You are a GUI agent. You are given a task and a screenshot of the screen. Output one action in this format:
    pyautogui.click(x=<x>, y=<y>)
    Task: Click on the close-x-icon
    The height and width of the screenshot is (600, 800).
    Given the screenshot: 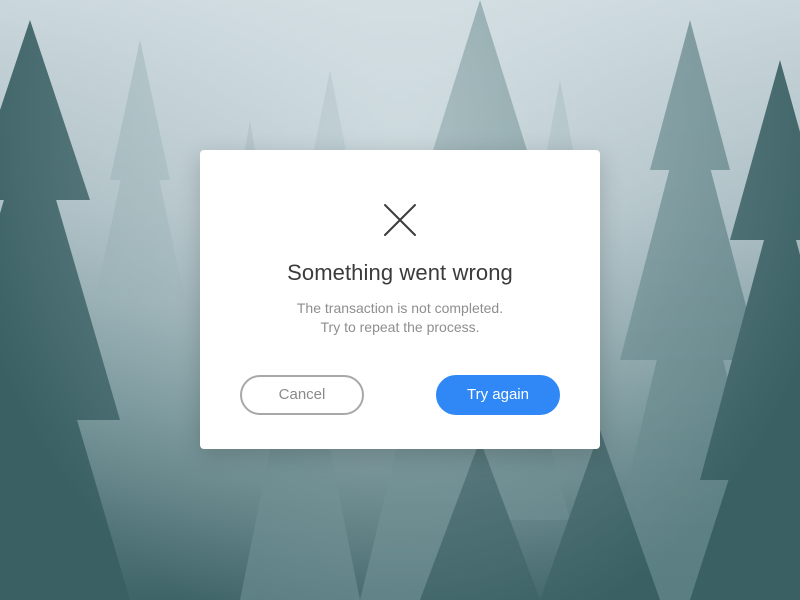 What is the action you would take?
    pyautogui.click(x=400, y=220)
    